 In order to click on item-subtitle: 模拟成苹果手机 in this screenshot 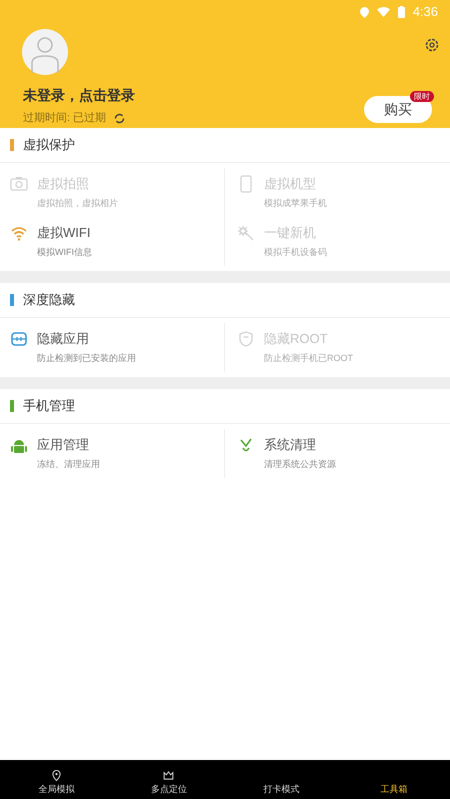, I will do `click(295, 203)`.